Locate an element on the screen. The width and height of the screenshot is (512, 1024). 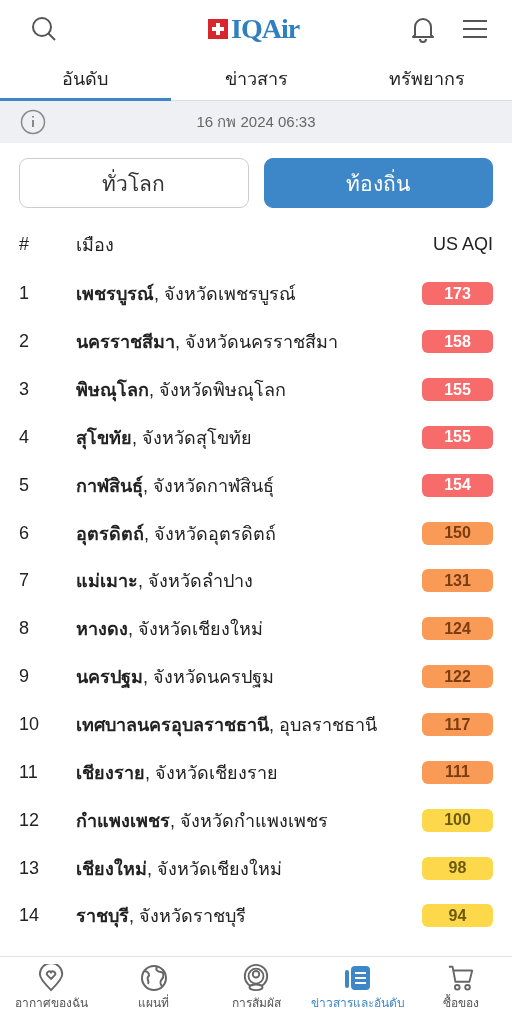
city-name: นครปฐม, จังหวัดนครปฐม is located at coordinates (249, 677).